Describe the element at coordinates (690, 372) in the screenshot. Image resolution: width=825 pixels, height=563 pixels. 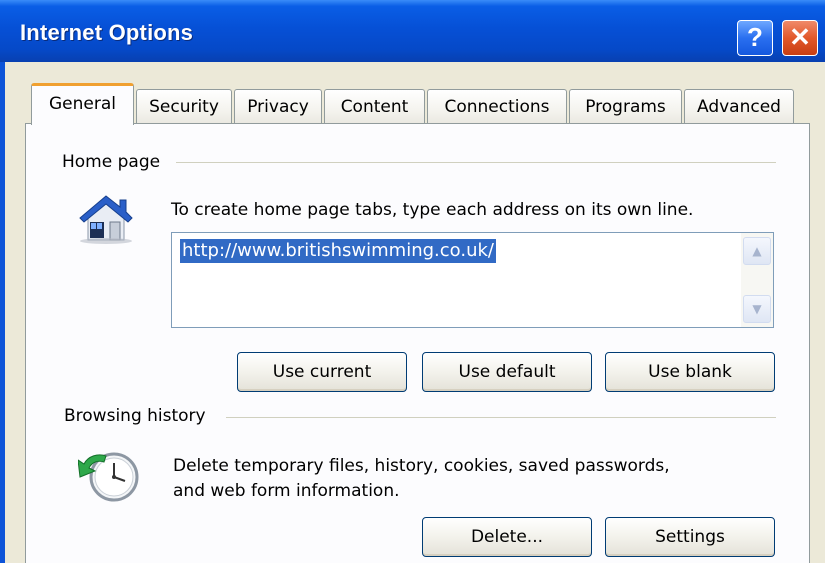
I see `use-blank-button: Use blank` at that location.